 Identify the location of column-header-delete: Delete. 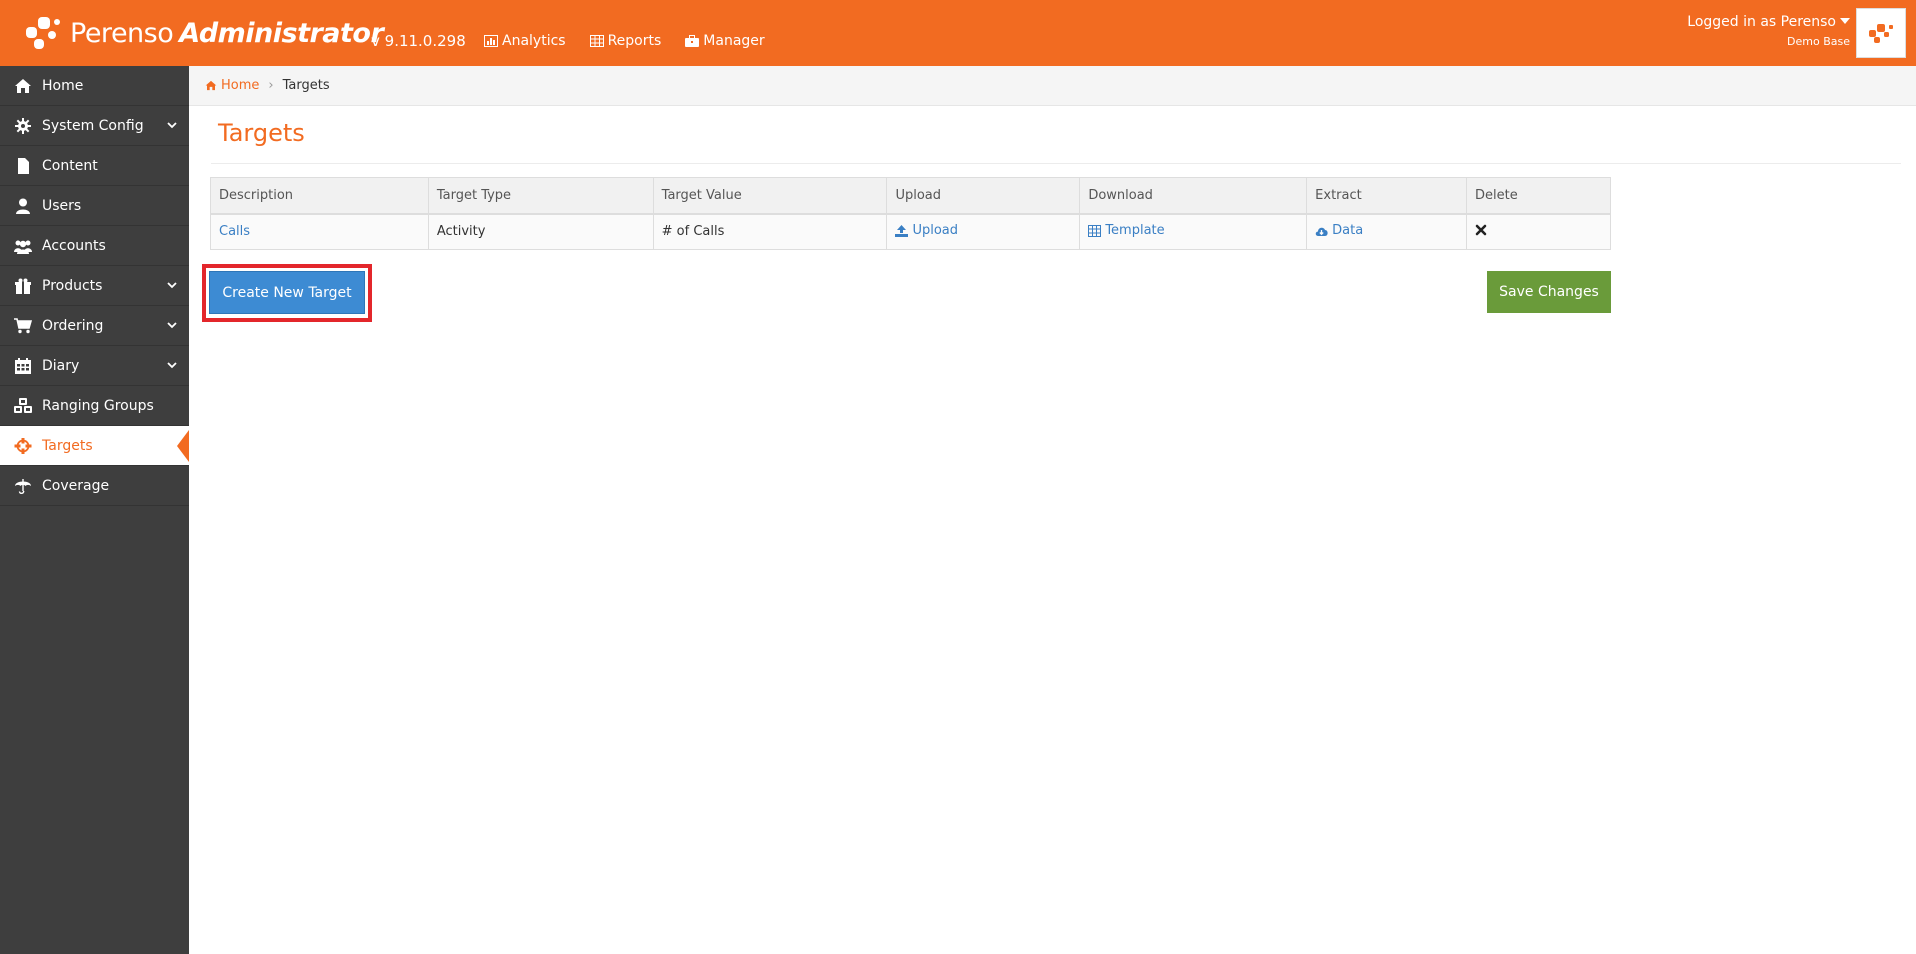
(1538, 196).